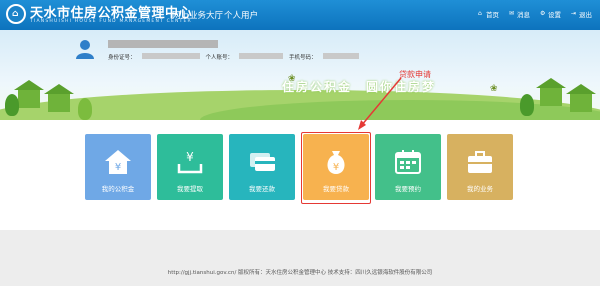  I want to click on id-number-label: 身份证号：, so click(122, 58).